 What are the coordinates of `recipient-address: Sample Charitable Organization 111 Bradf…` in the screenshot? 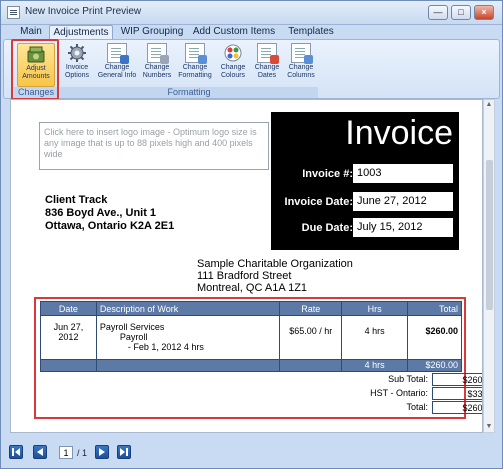 It's located at (275, 276).